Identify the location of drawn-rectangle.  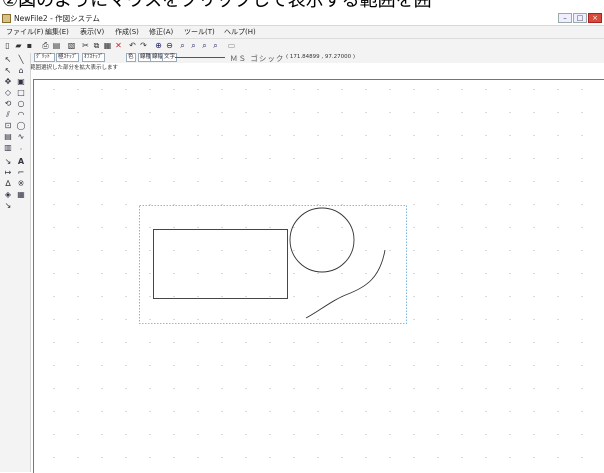
(220, 264).